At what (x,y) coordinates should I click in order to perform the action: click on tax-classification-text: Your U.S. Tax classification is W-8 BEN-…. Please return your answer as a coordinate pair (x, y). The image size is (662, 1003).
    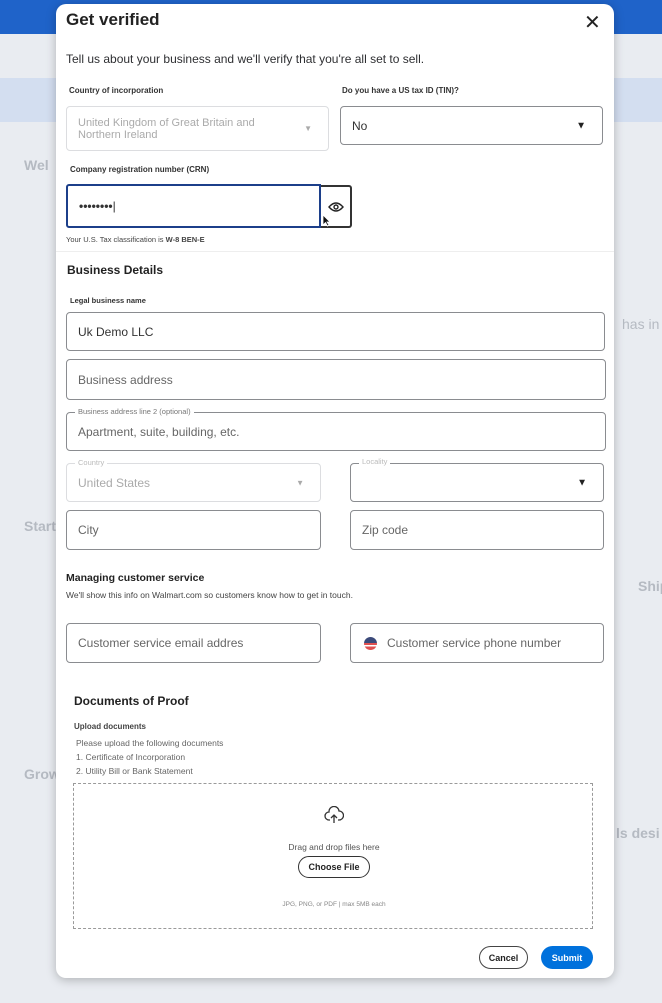
    Looking at the image, I should click on (135, 239).